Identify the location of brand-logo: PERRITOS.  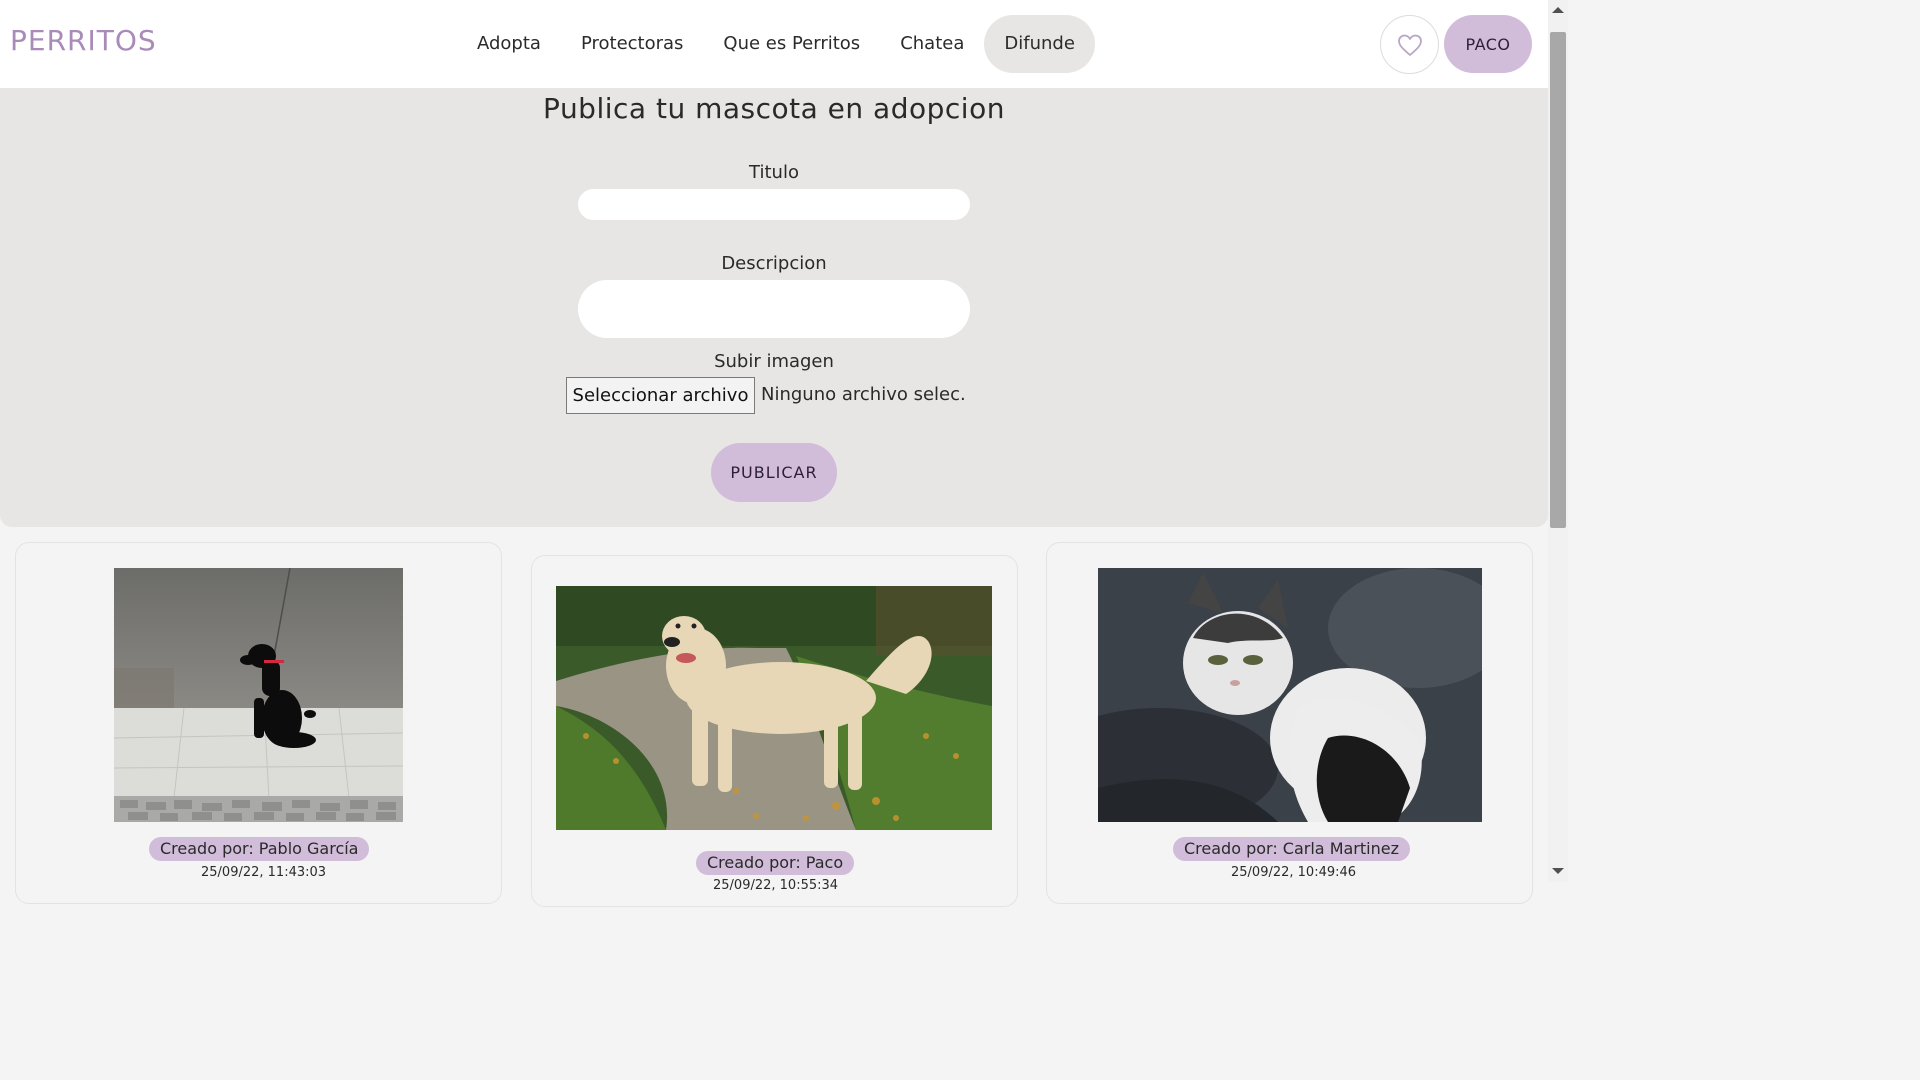
(83, 40).